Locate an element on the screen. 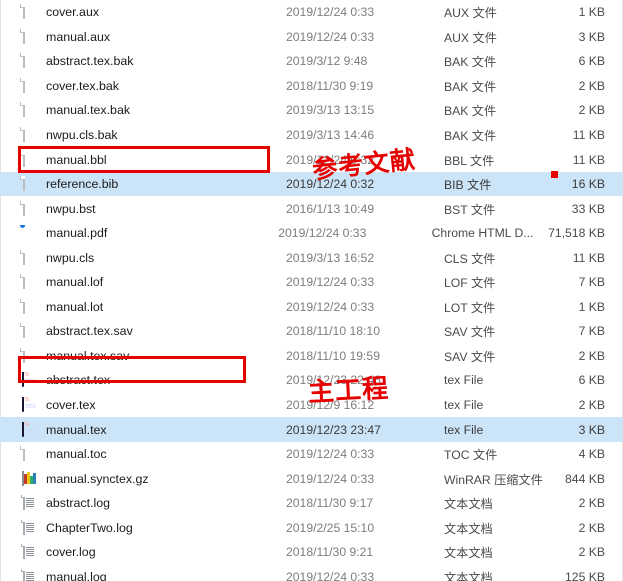  file-size-cell: 71,518 KB is located at coordinates (576, 233).